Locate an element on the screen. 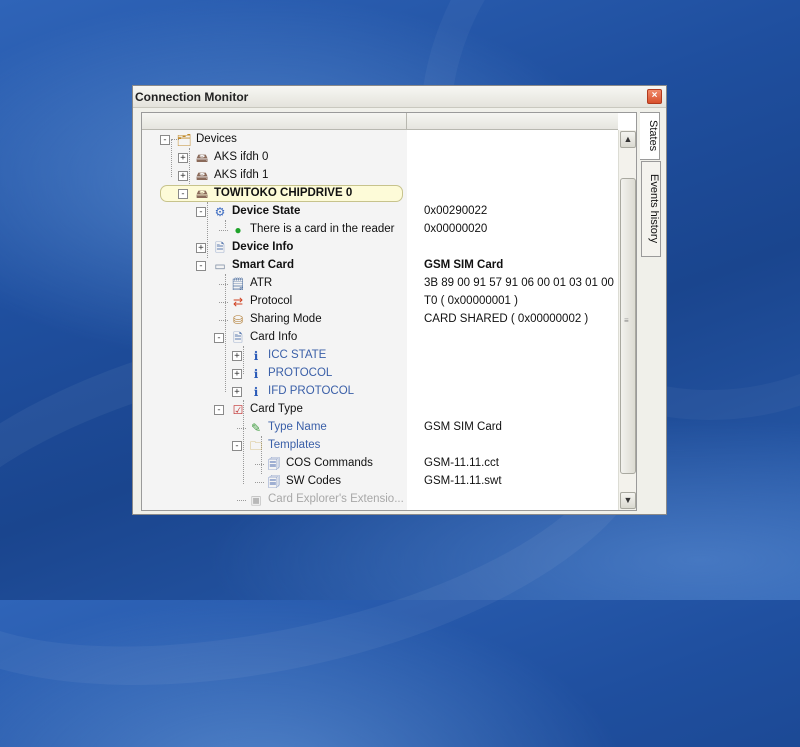  vertical-scrollbar: ▲ ≡ ▼ is located at coordinates (627, 320).